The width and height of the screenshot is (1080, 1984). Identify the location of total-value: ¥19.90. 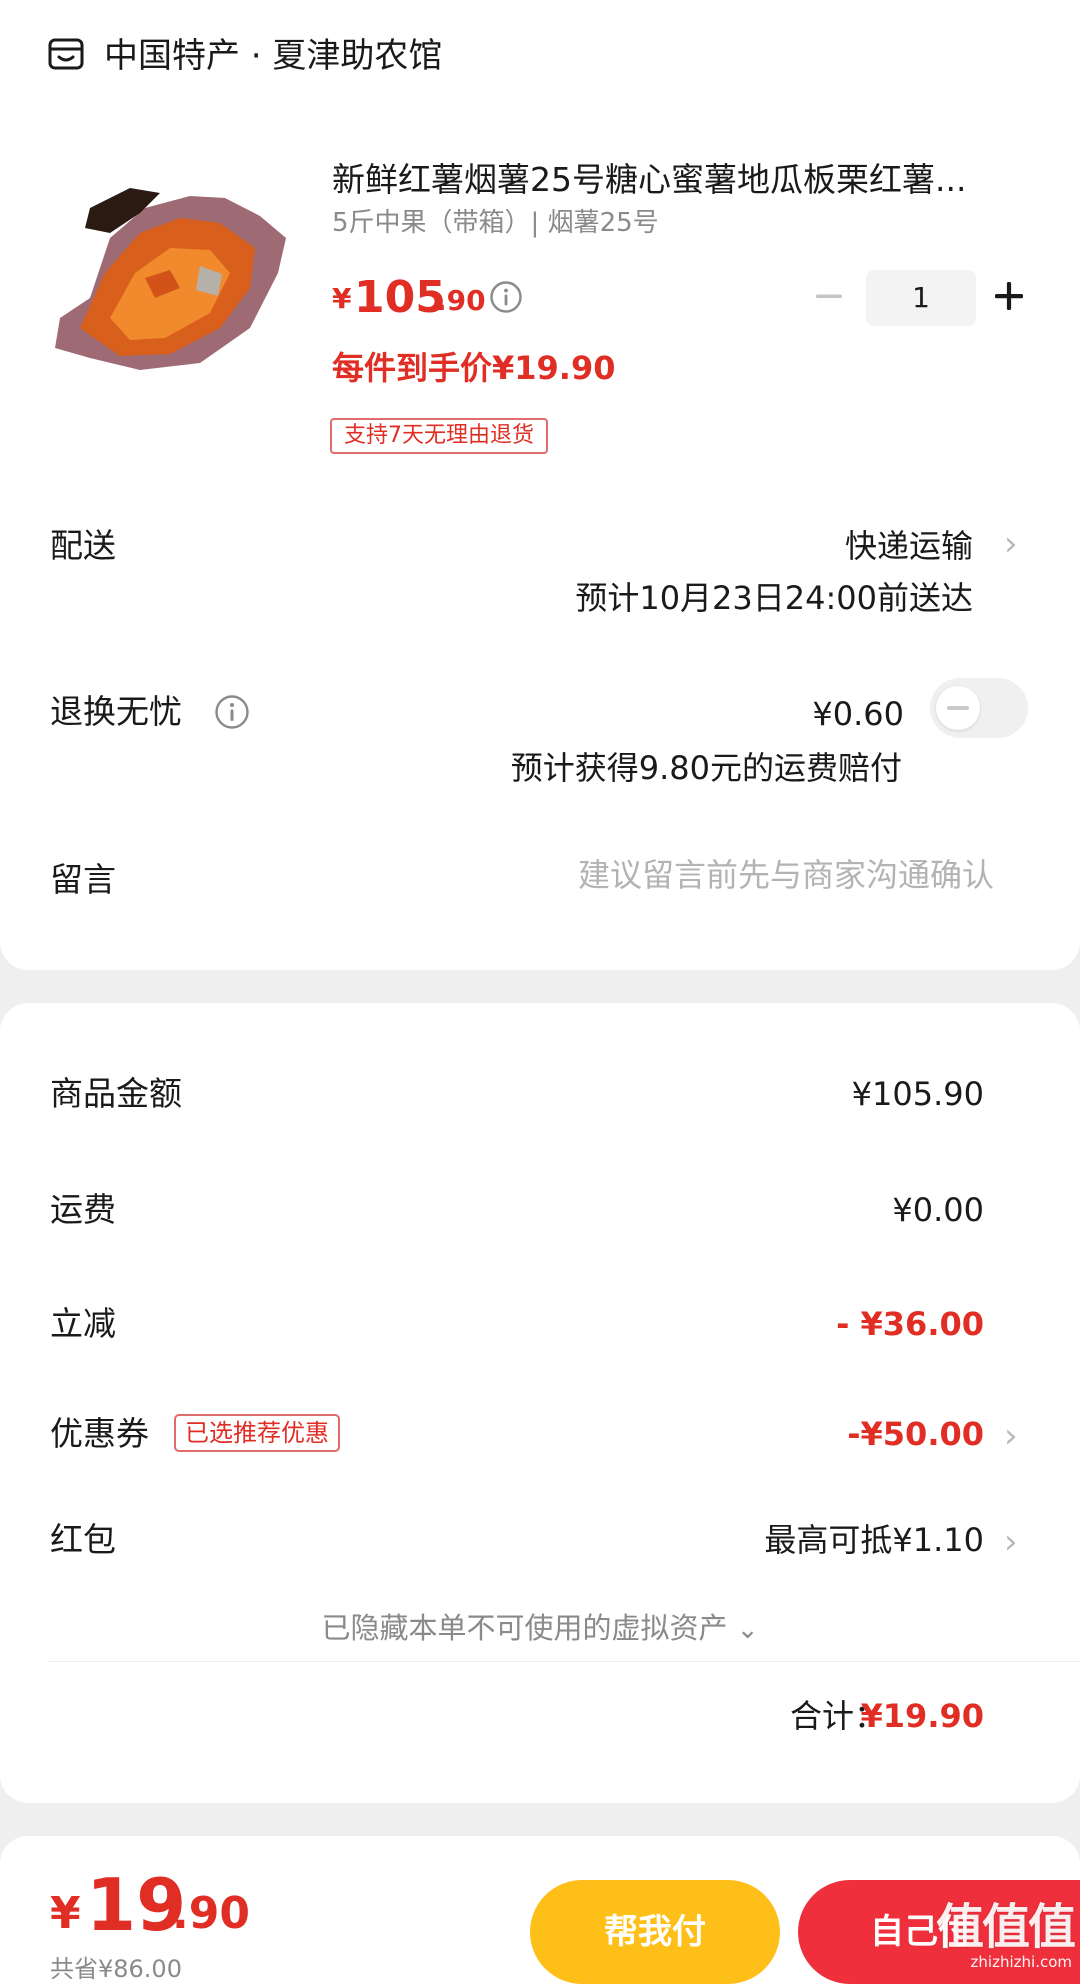
(922, 1716).